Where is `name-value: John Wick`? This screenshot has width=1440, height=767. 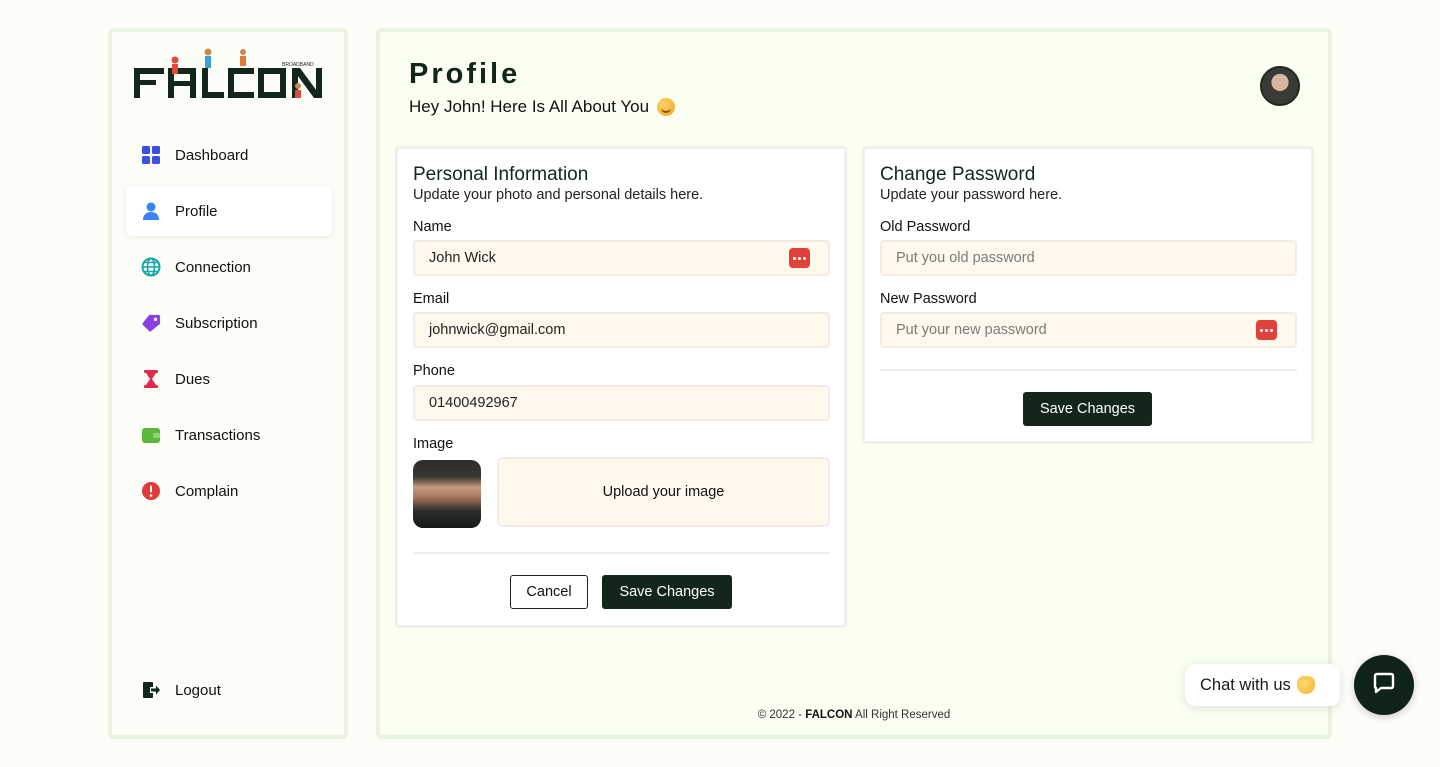
name-value: John Wick is located at coordinates (462, 258).